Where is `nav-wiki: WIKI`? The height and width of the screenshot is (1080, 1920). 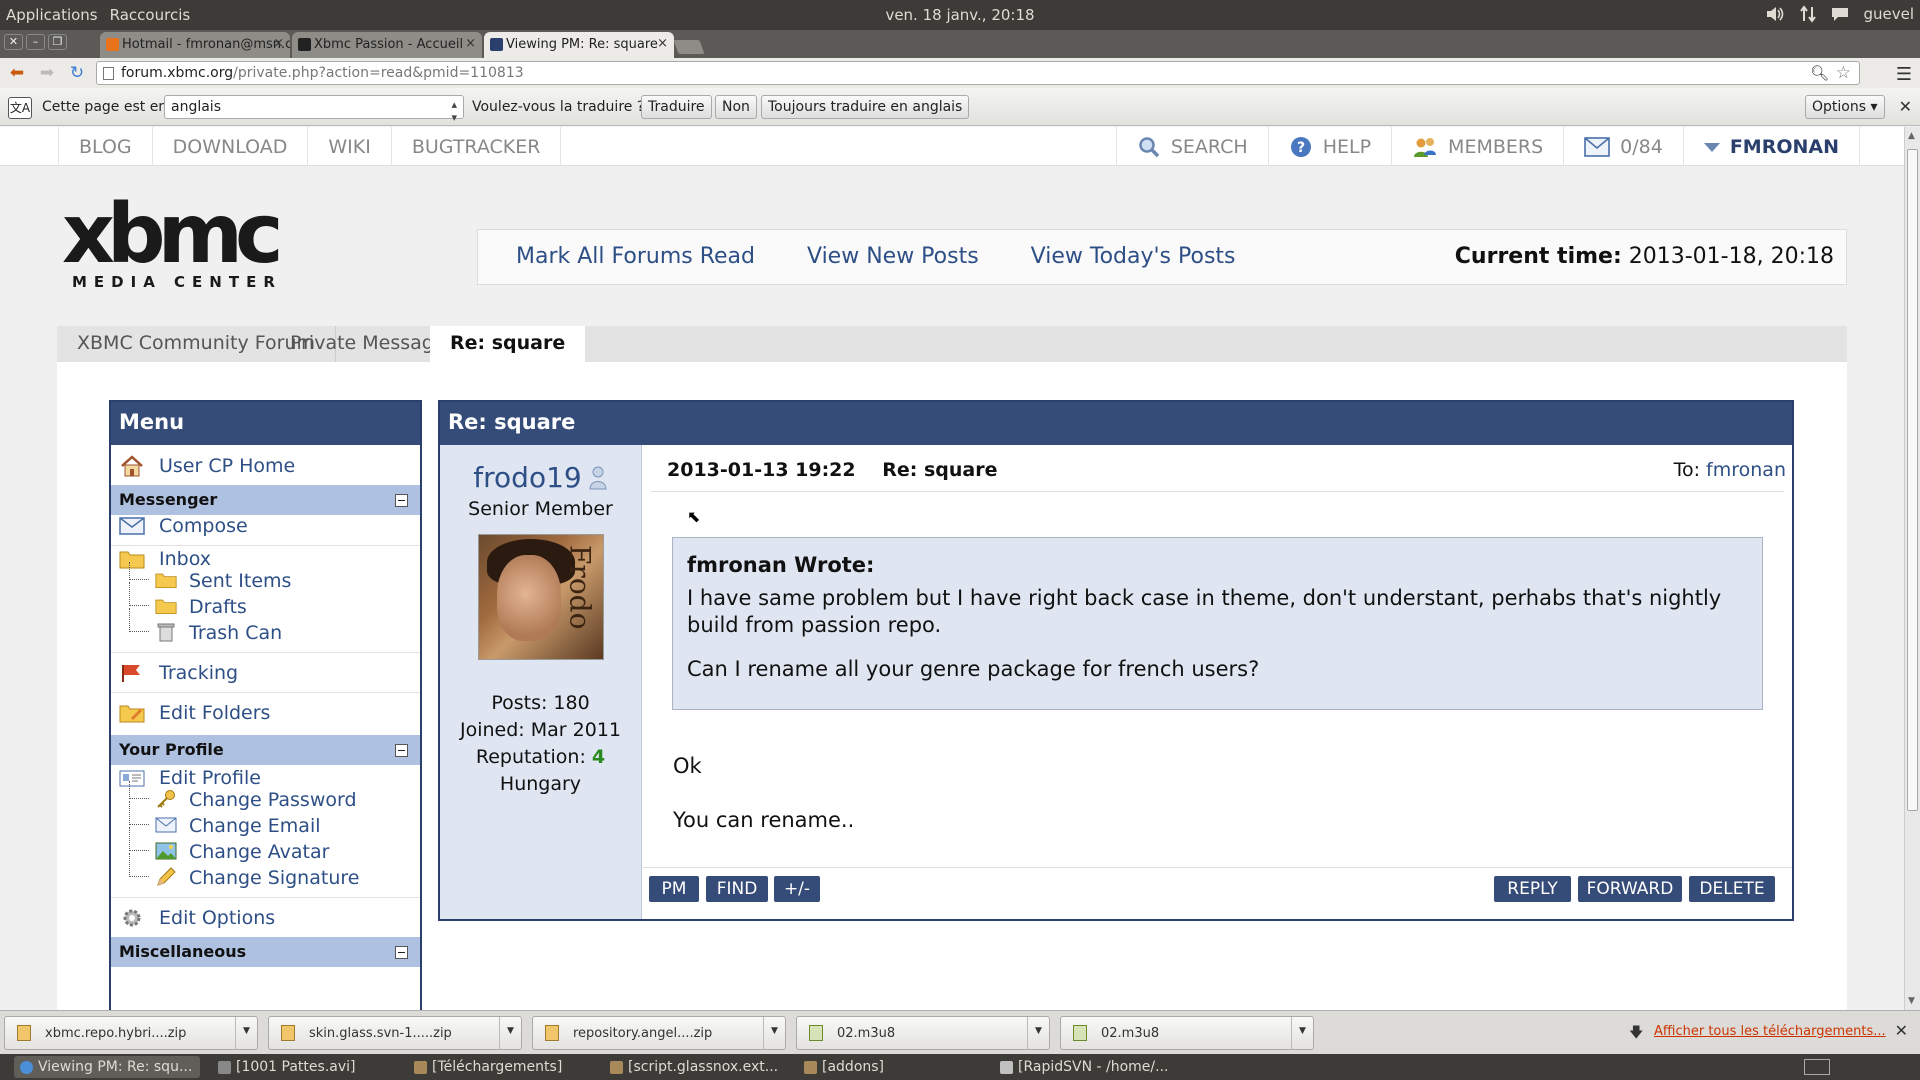 nav-wiki: WIKI is located at coordinates (350, 146).